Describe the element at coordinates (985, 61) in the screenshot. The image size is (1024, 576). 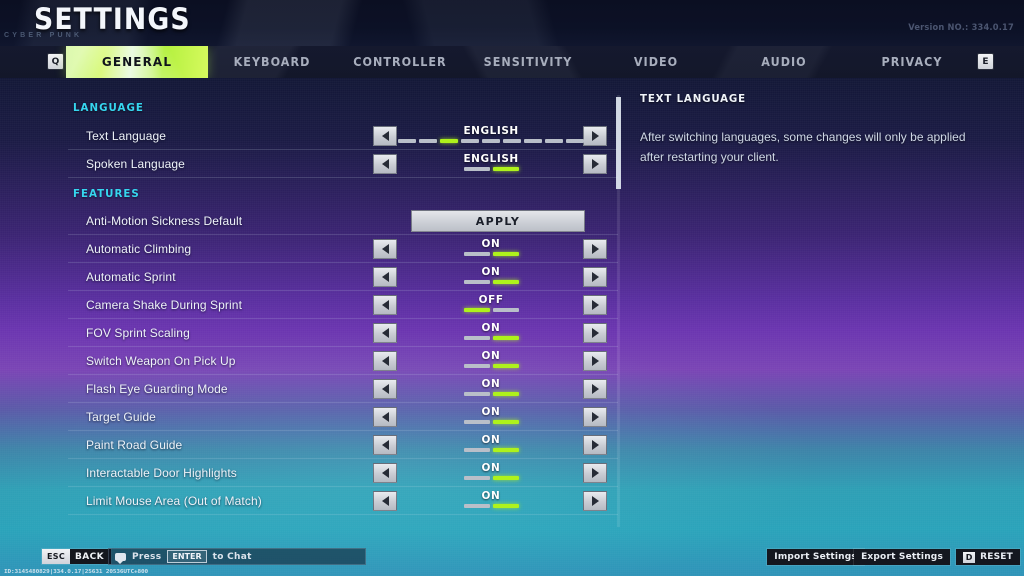
I see `next-tab-key-icon: E` at that location.